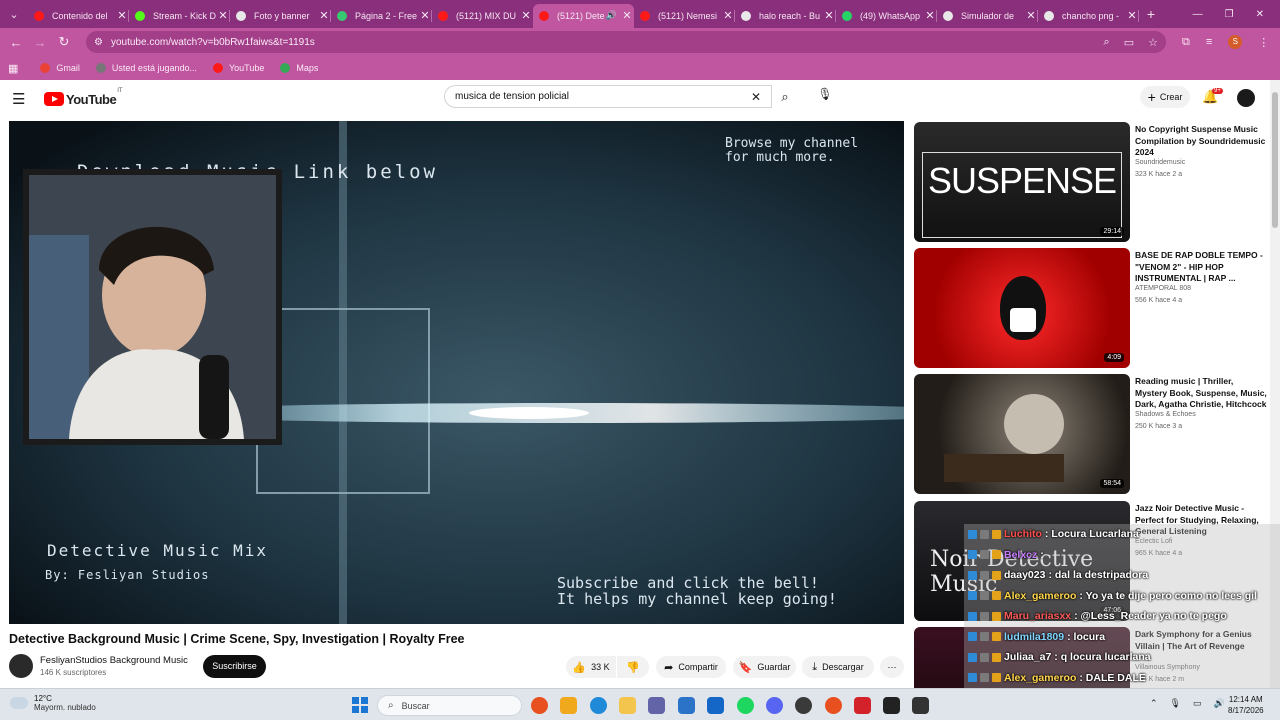  Describe the element at coordinates (1263, 42) in the screenshot. I see `menu-kebab-icon: ⋮` at that location.